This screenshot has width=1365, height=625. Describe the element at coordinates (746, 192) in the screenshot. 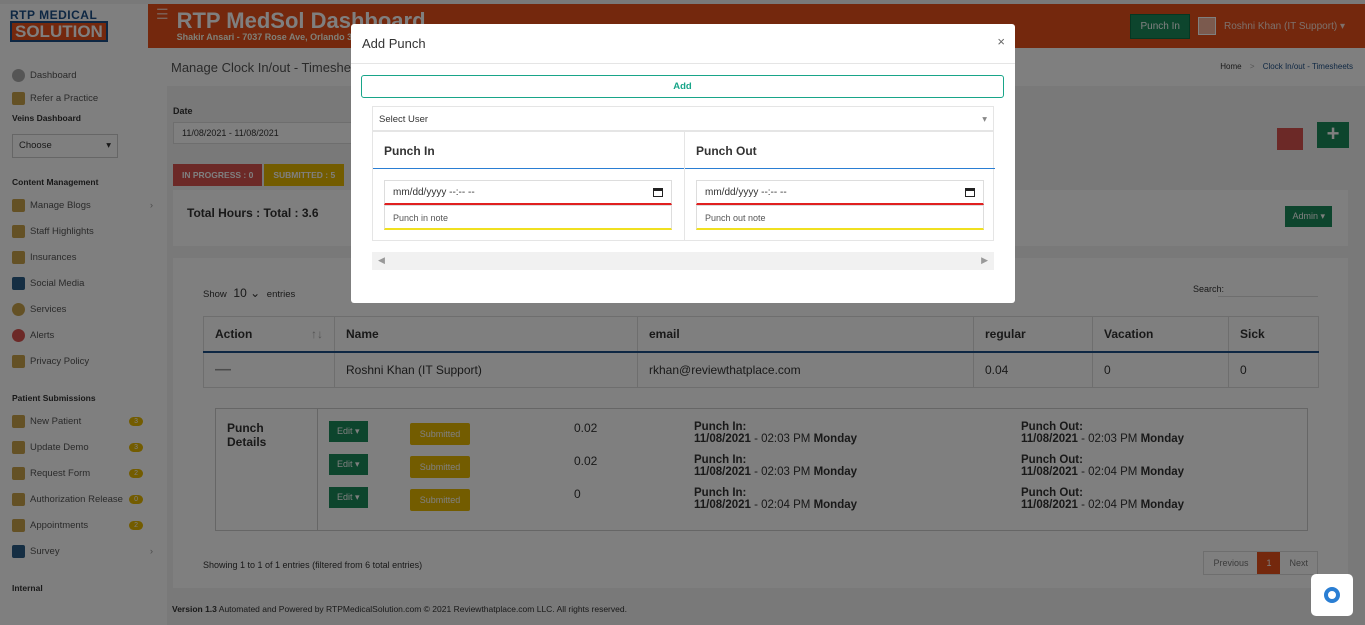

I see `punch-out-datetime-placeholder: mm/dd/yyyy --:-- --` at that location.